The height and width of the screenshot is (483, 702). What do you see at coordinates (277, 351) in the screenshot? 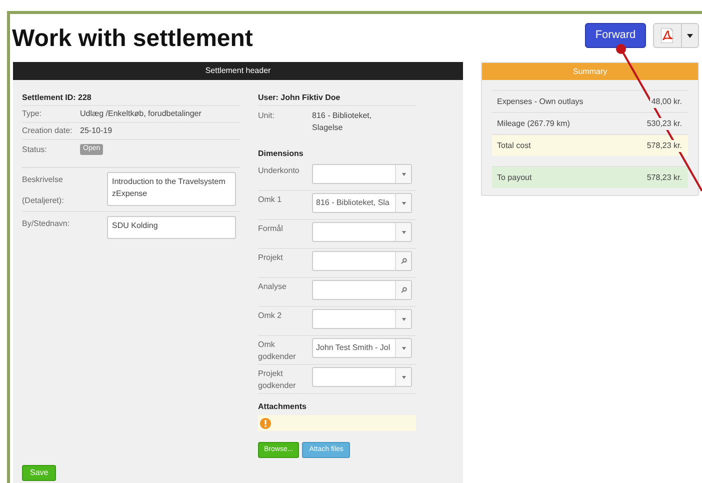
I see `field-label: Omk godkender` at bounding box center [277, 351].